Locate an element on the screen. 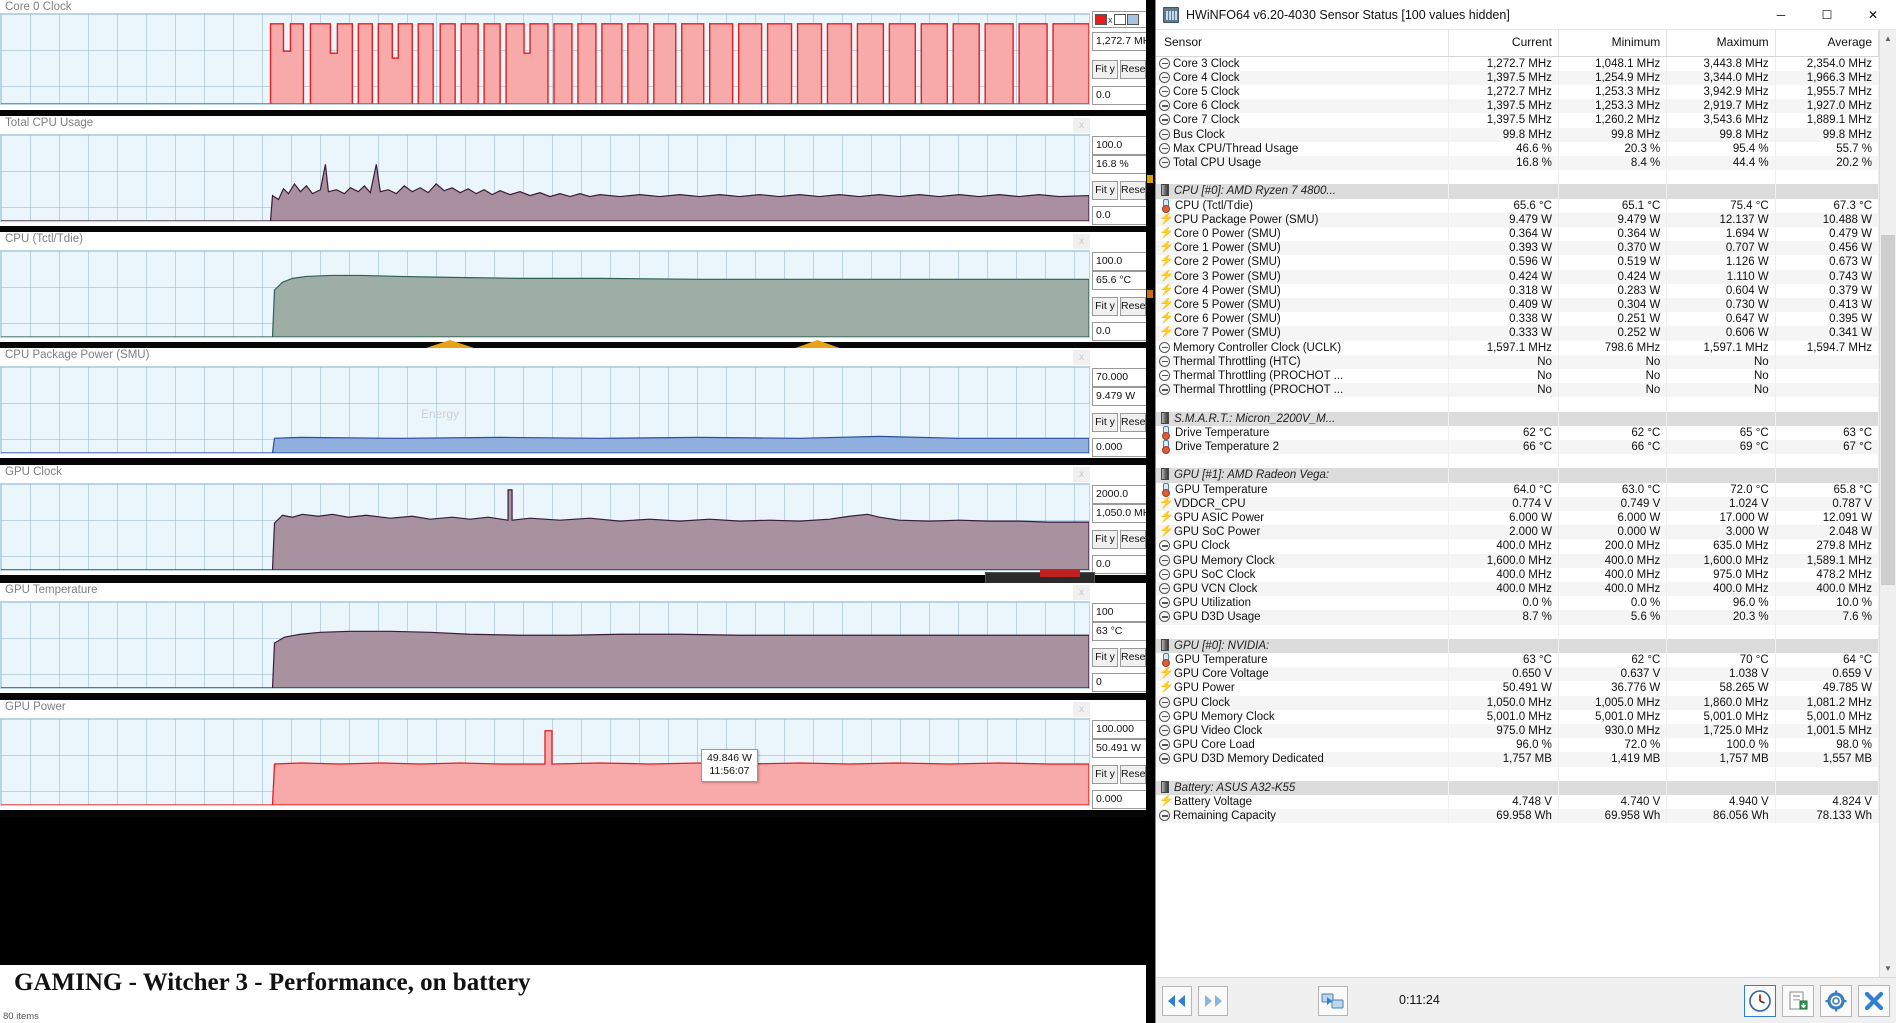 This screenshot has height=1023, width=1896. window-gap is located at coordinates (1150, 511).